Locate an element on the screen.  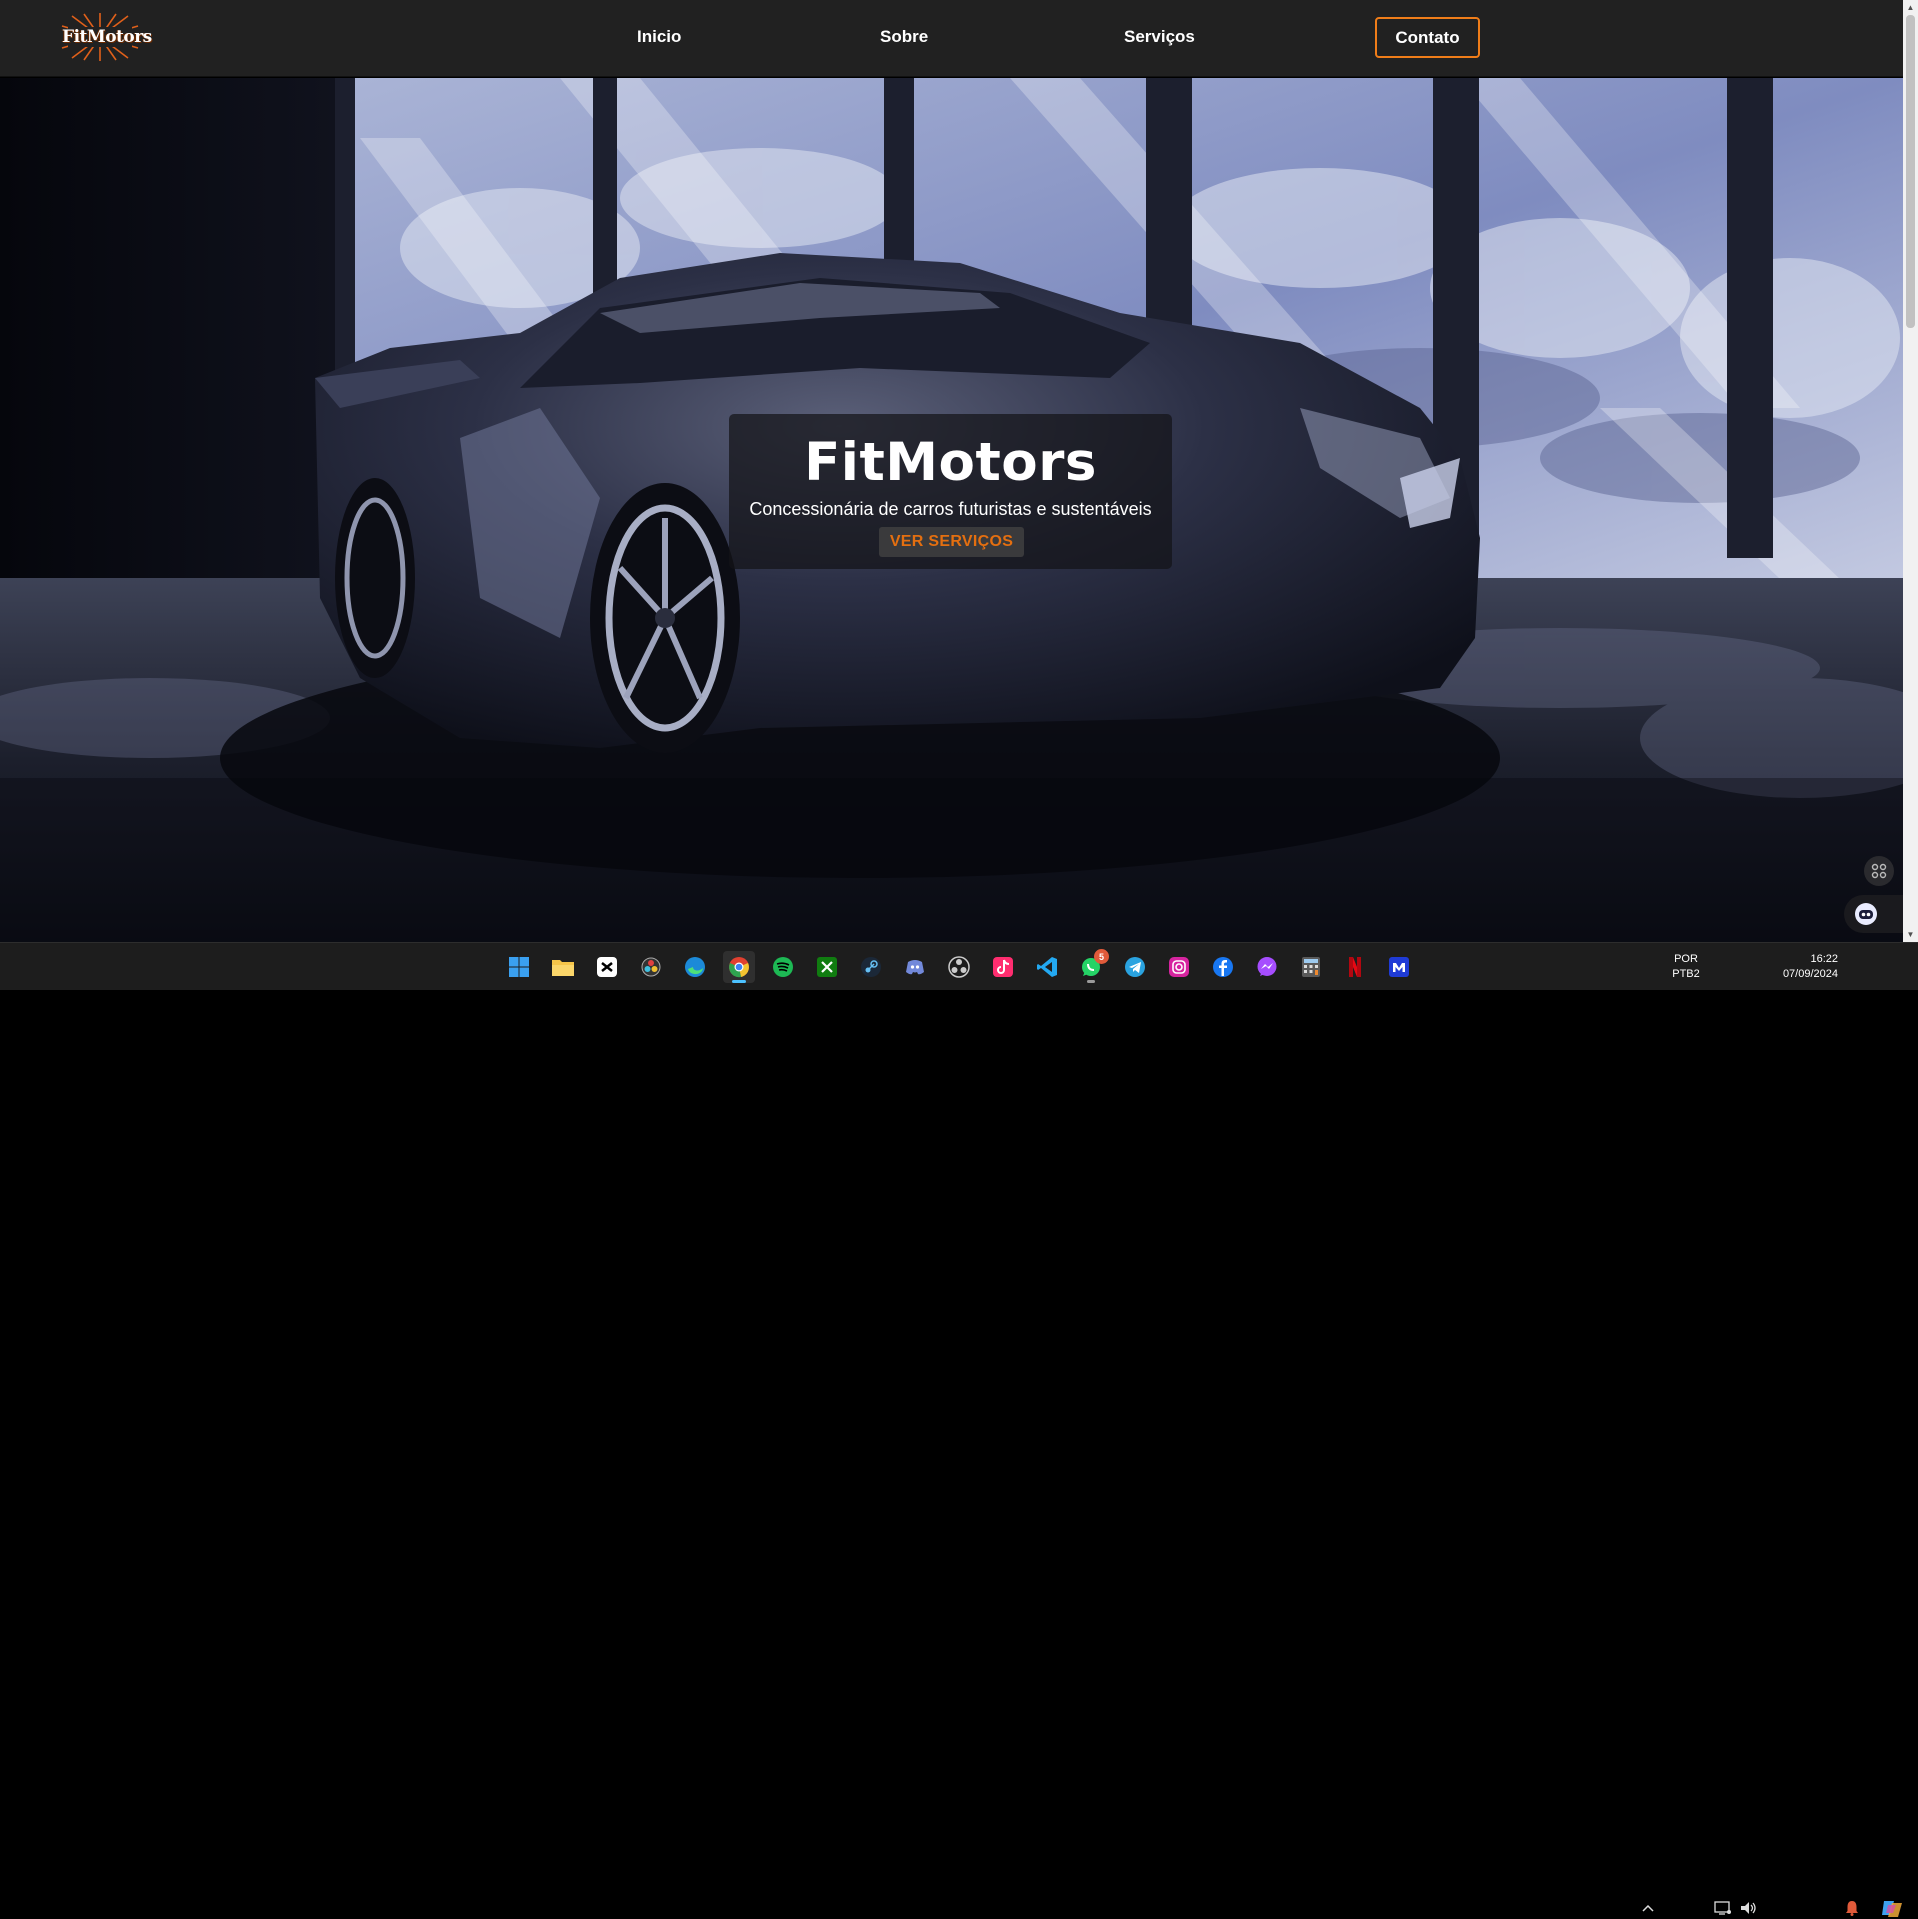
clock: 16:22 07/09/2024 is located at coordinates (1803, 967).